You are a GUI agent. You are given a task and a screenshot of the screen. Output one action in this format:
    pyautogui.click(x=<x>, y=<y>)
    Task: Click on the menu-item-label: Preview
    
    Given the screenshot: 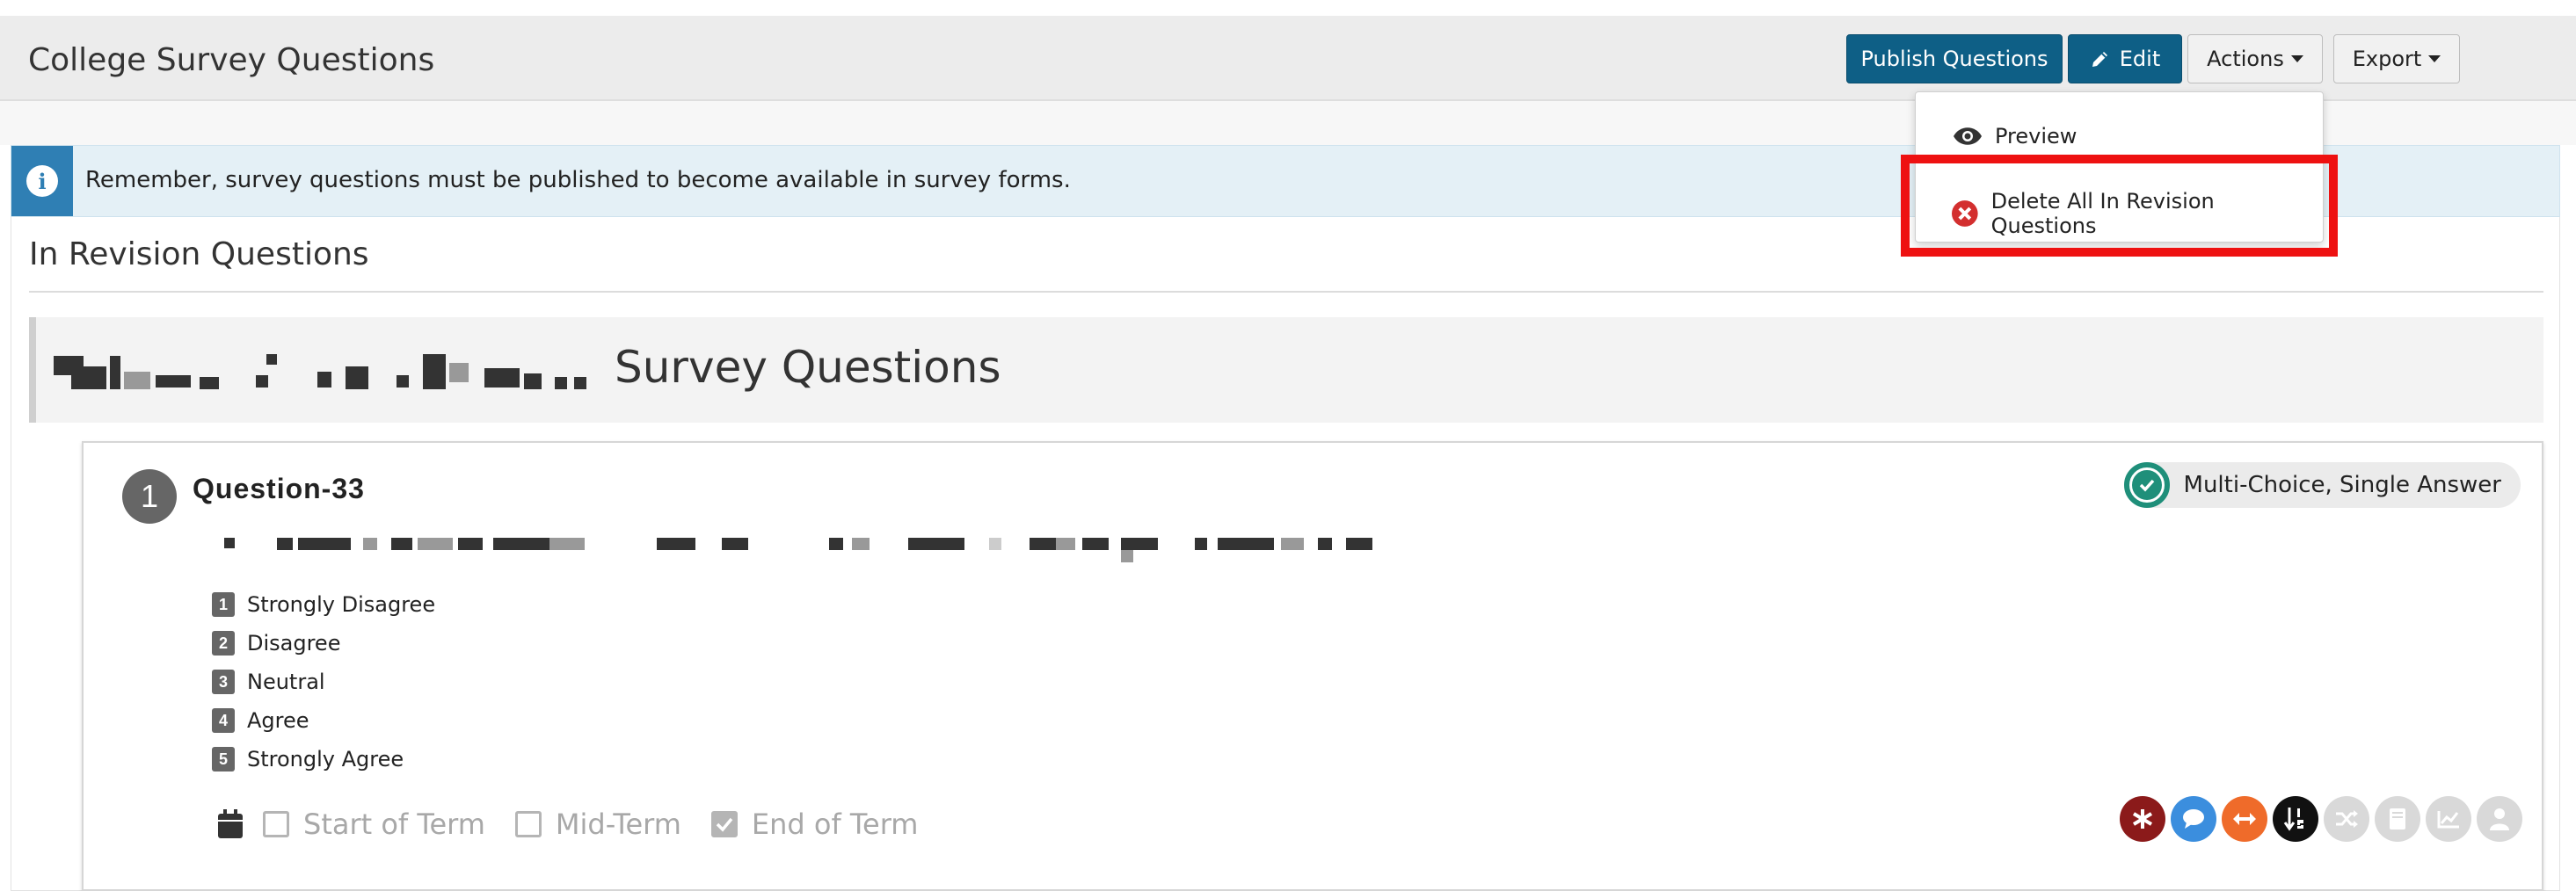 What is the action you would take?
    pyautogui.click(x=2036, y=136)
    